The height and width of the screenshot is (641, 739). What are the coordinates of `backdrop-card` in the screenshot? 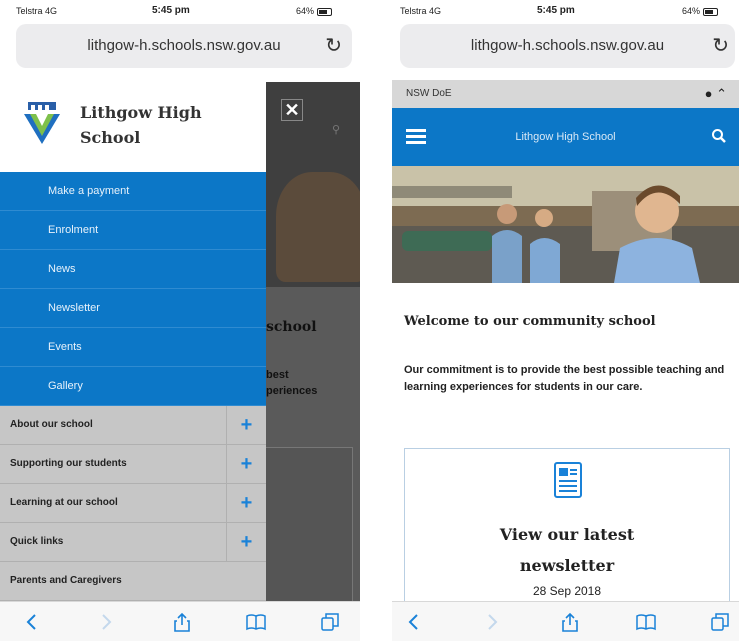 It's located at (309, 527).